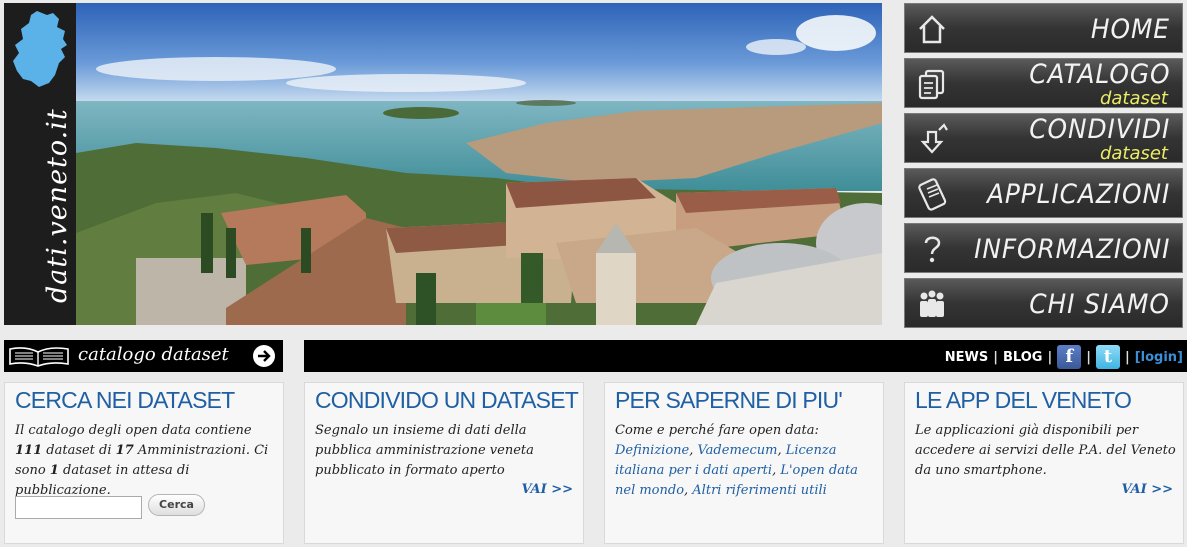  Describe the element at coordinates (133, 430) in the screenshot. I see `text-part: Il catalogo degli open data contiene` at that location.